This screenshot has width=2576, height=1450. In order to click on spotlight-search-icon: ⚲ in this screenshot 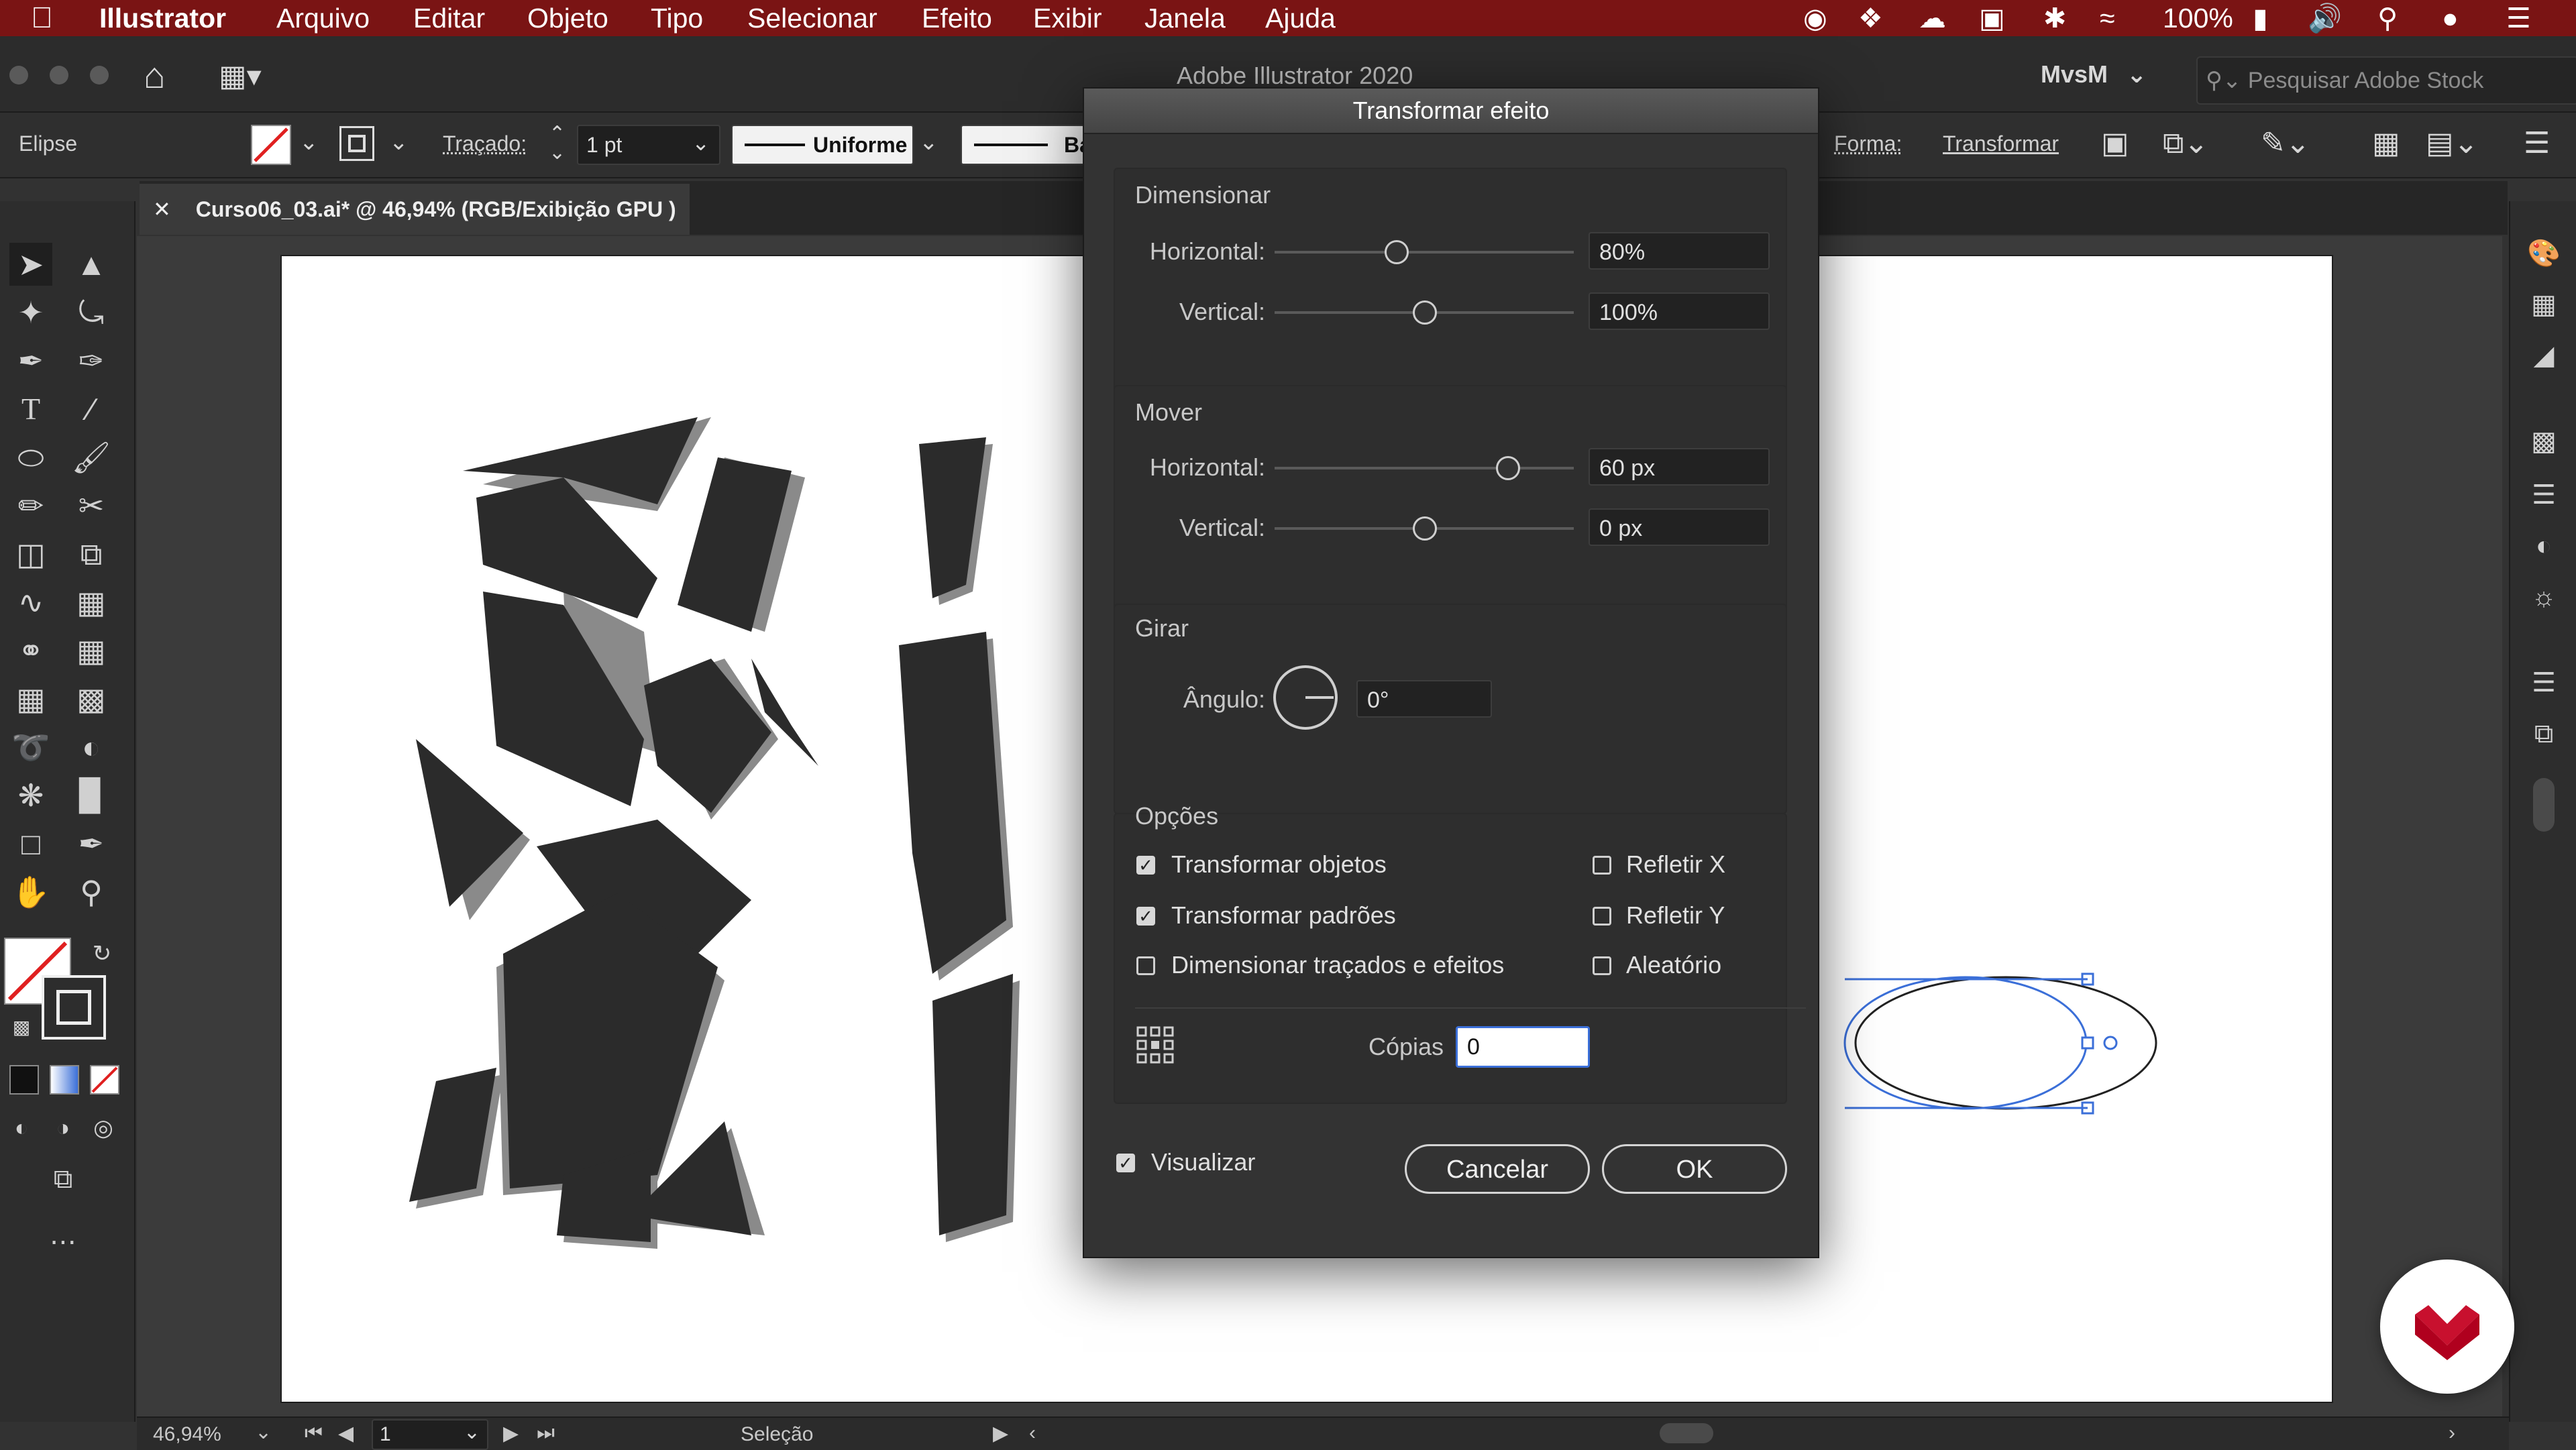, I will do `click(2387, 18)`.